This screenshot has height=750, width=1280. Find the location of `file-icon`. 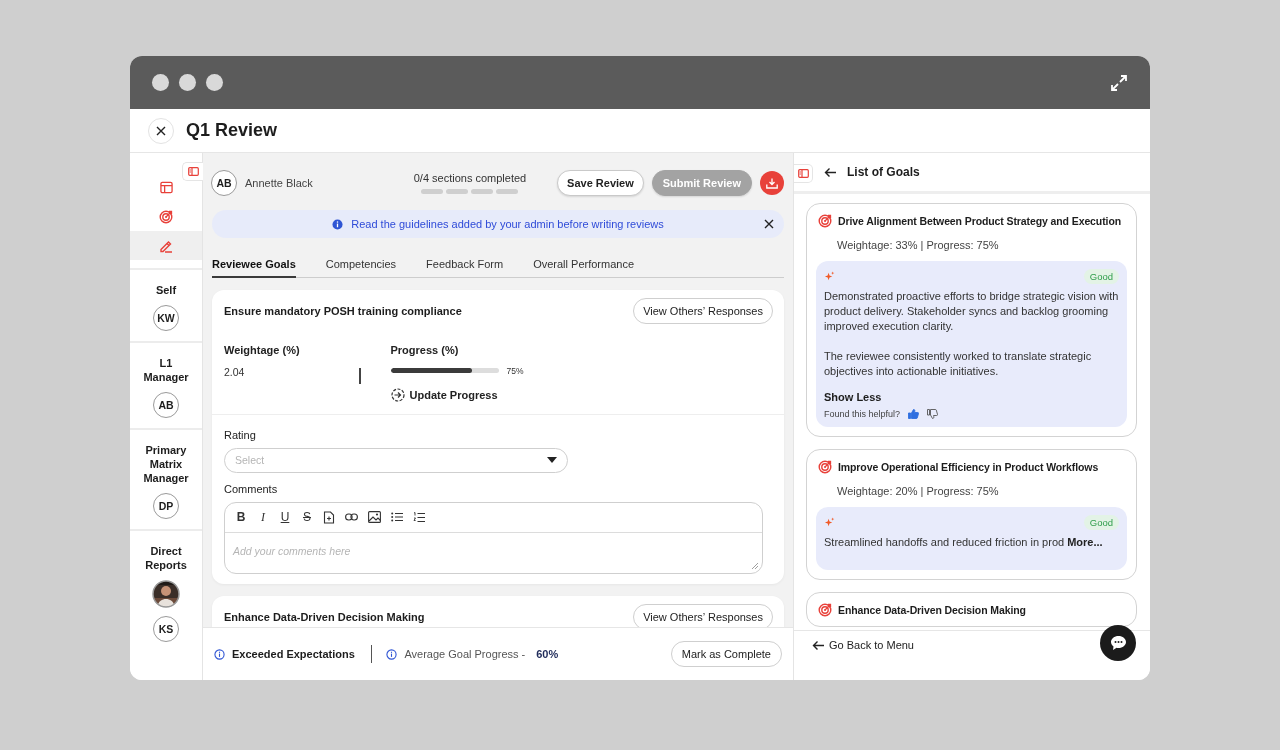

file-icon is located at coordinates (329, 517).